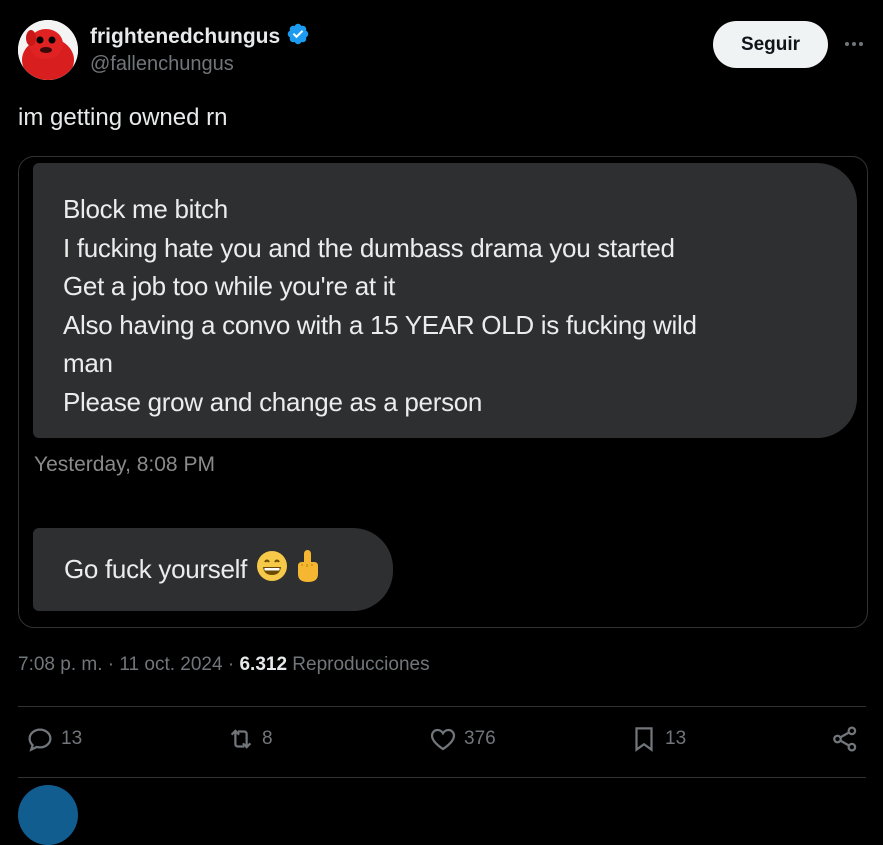 The width and height of the screenshot is (883, 845). What do you see at coordinates (88, 363) in the screenshot?
I see `message-line: man` at bounding box center [88, 363].